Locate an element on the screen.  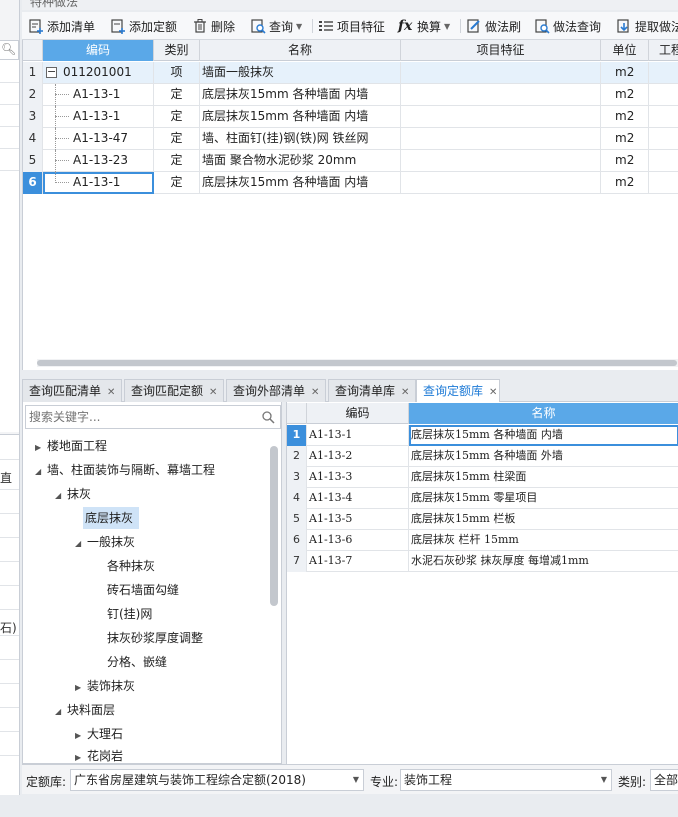
delete-button: 删除 is located at coordinates (213, 26).